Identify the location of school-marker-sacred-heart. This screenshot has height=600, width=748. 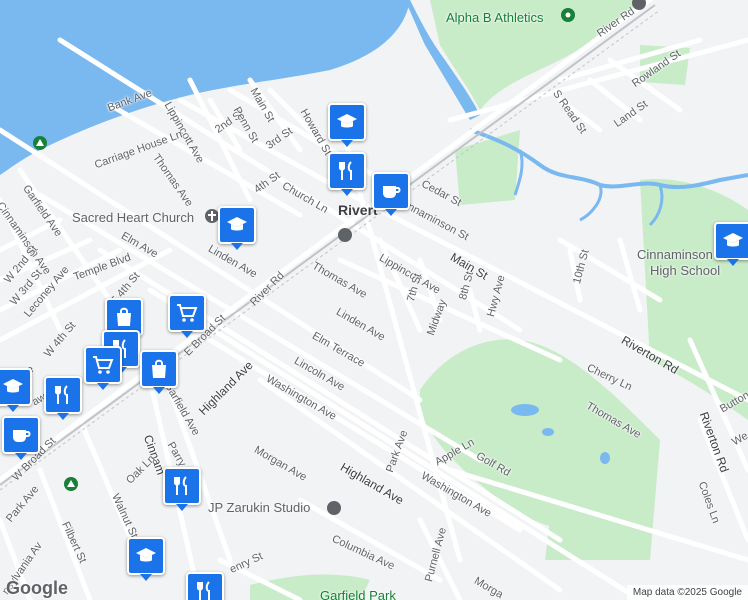
(237, 228).